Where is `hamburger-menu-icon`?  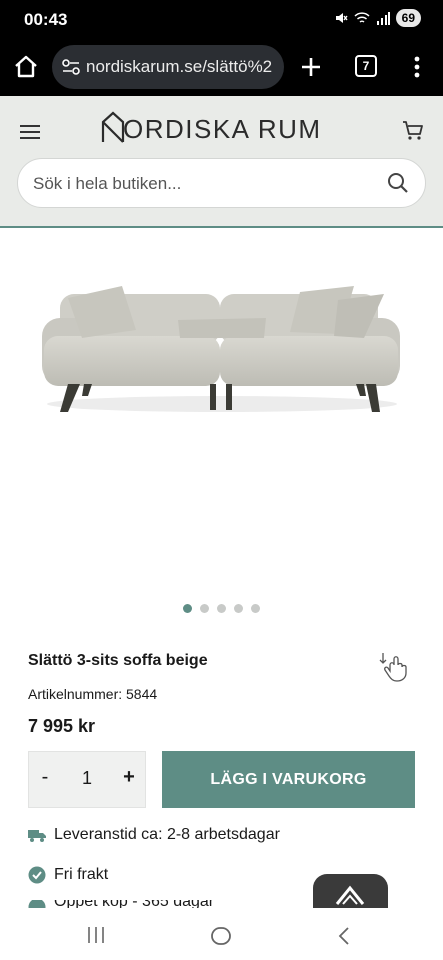 hamburger-menu-icon is located at coordinates (30, 132).